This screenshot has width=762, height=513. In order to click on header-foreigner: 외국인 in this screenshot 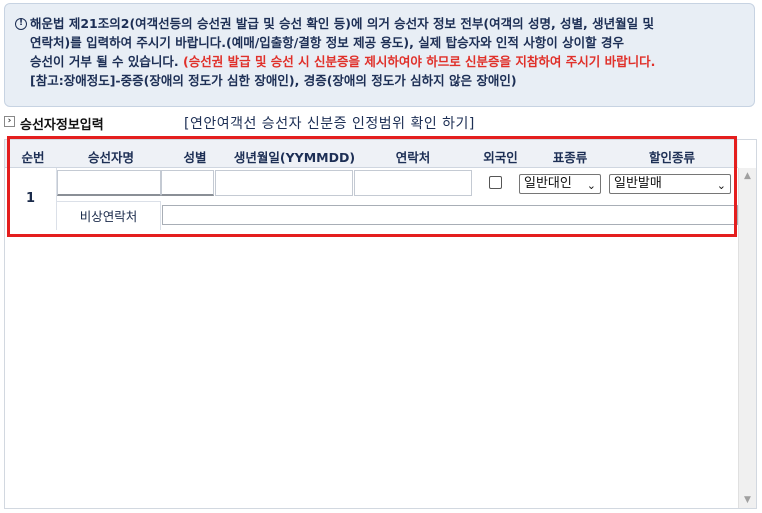, I will do `click(500, 157)`.